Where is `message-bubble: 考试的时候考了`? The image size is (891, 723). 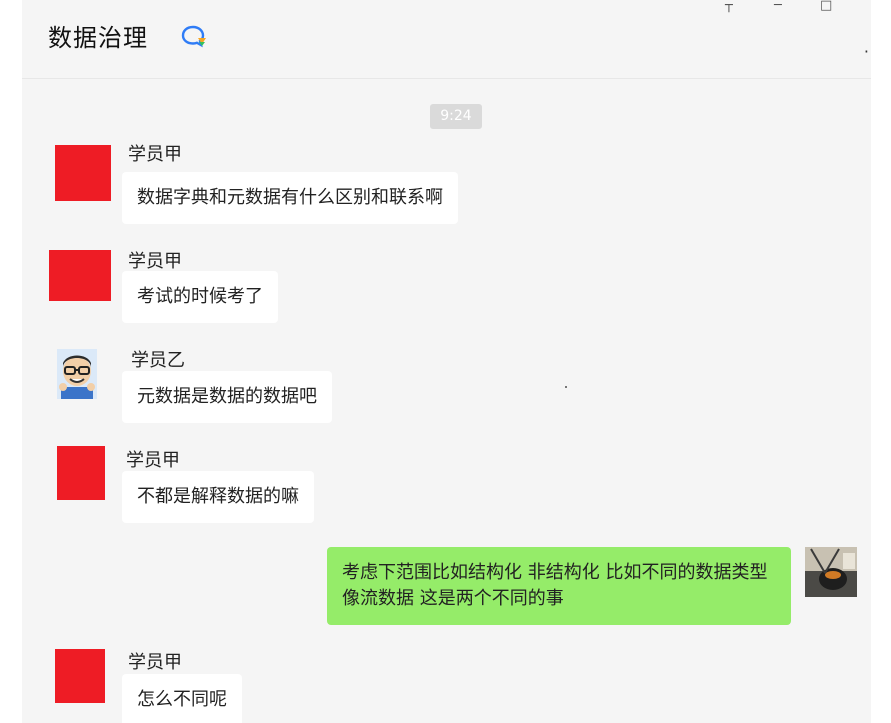
message-bubble: 考试的时候考了 is located at coordinates (200, 297).